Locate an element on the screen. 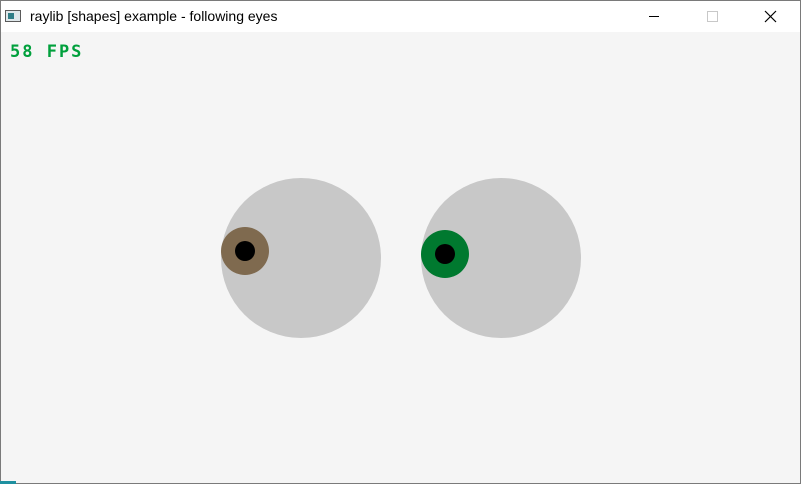 This screenshot has height=484, width=801. right-eye-pupil is located at coordinates (445, 254).